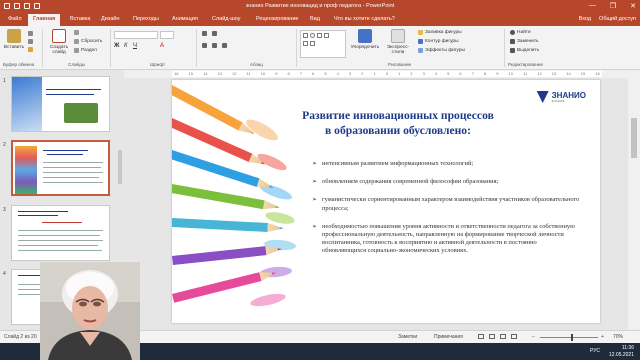 The height and width of the screenshot is (360, 640). What do you see at coordinates (524, 41) in the screenshot?
I see `replace-button: Заменить` at bounding box center [524, 41].